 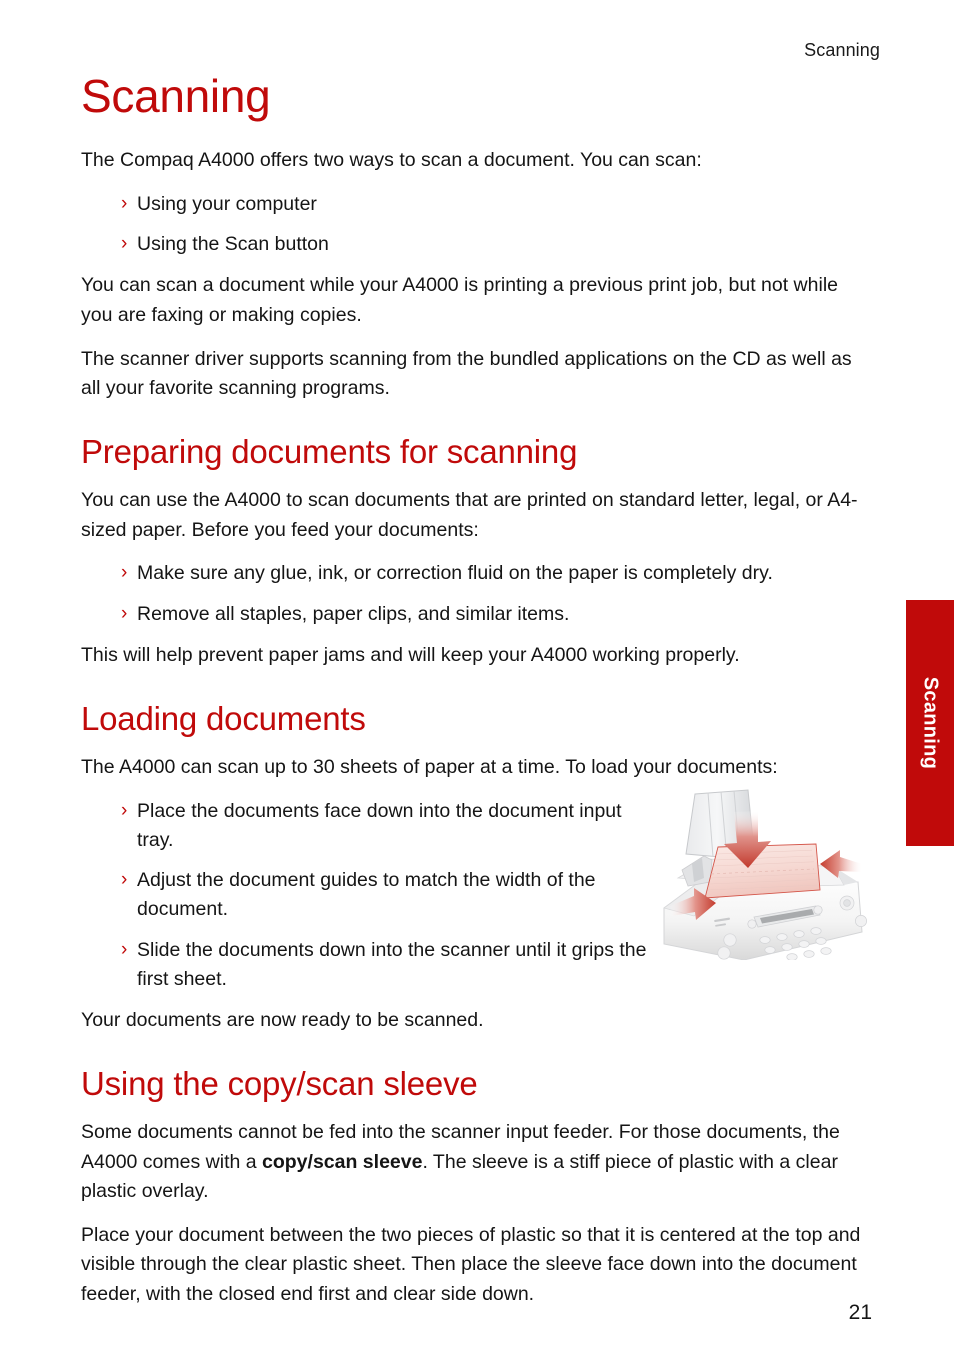 I want to click on list-item: › Using your computer, so click(x=496, y=204).